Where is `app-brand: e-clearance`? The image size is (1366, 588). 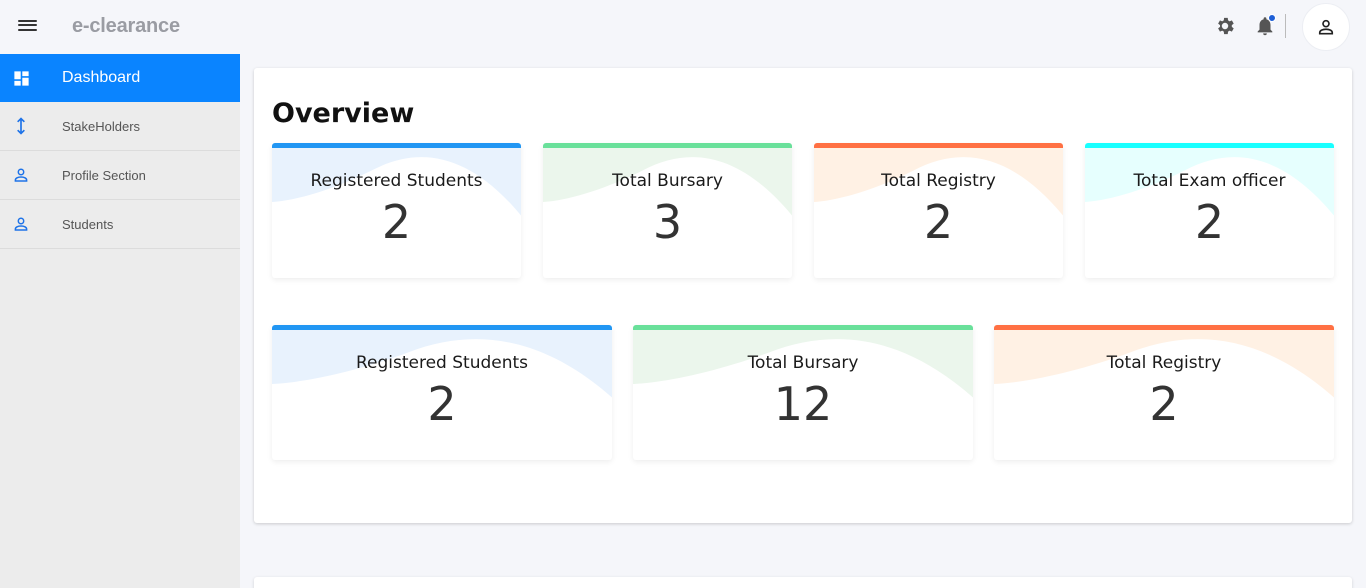
app-brand: e-clearance is located at coordinates (126, 26).